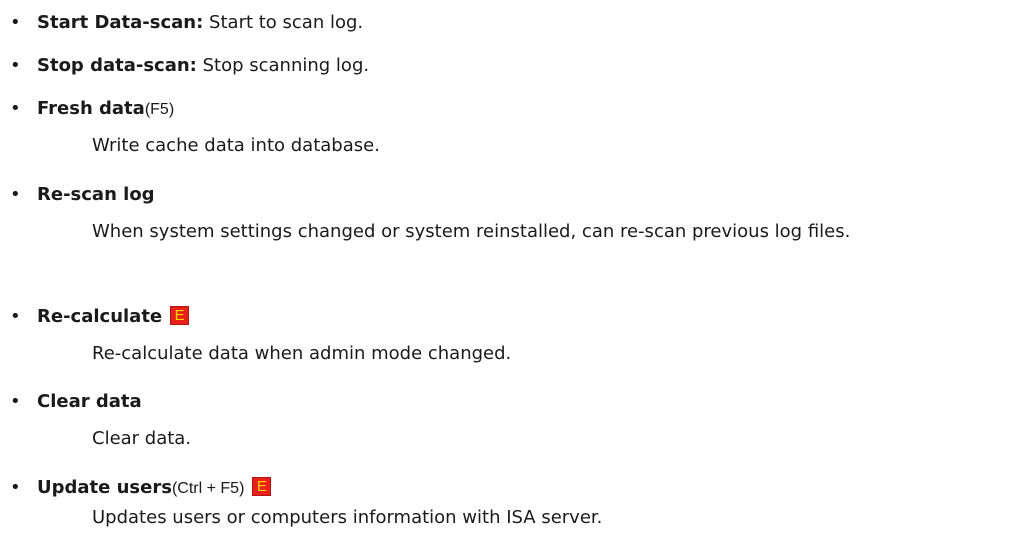  What do you see at coordinates (100, 316) in the screenshot?
I see `item-term: Re-calculate` at bounding box center [100, 316].